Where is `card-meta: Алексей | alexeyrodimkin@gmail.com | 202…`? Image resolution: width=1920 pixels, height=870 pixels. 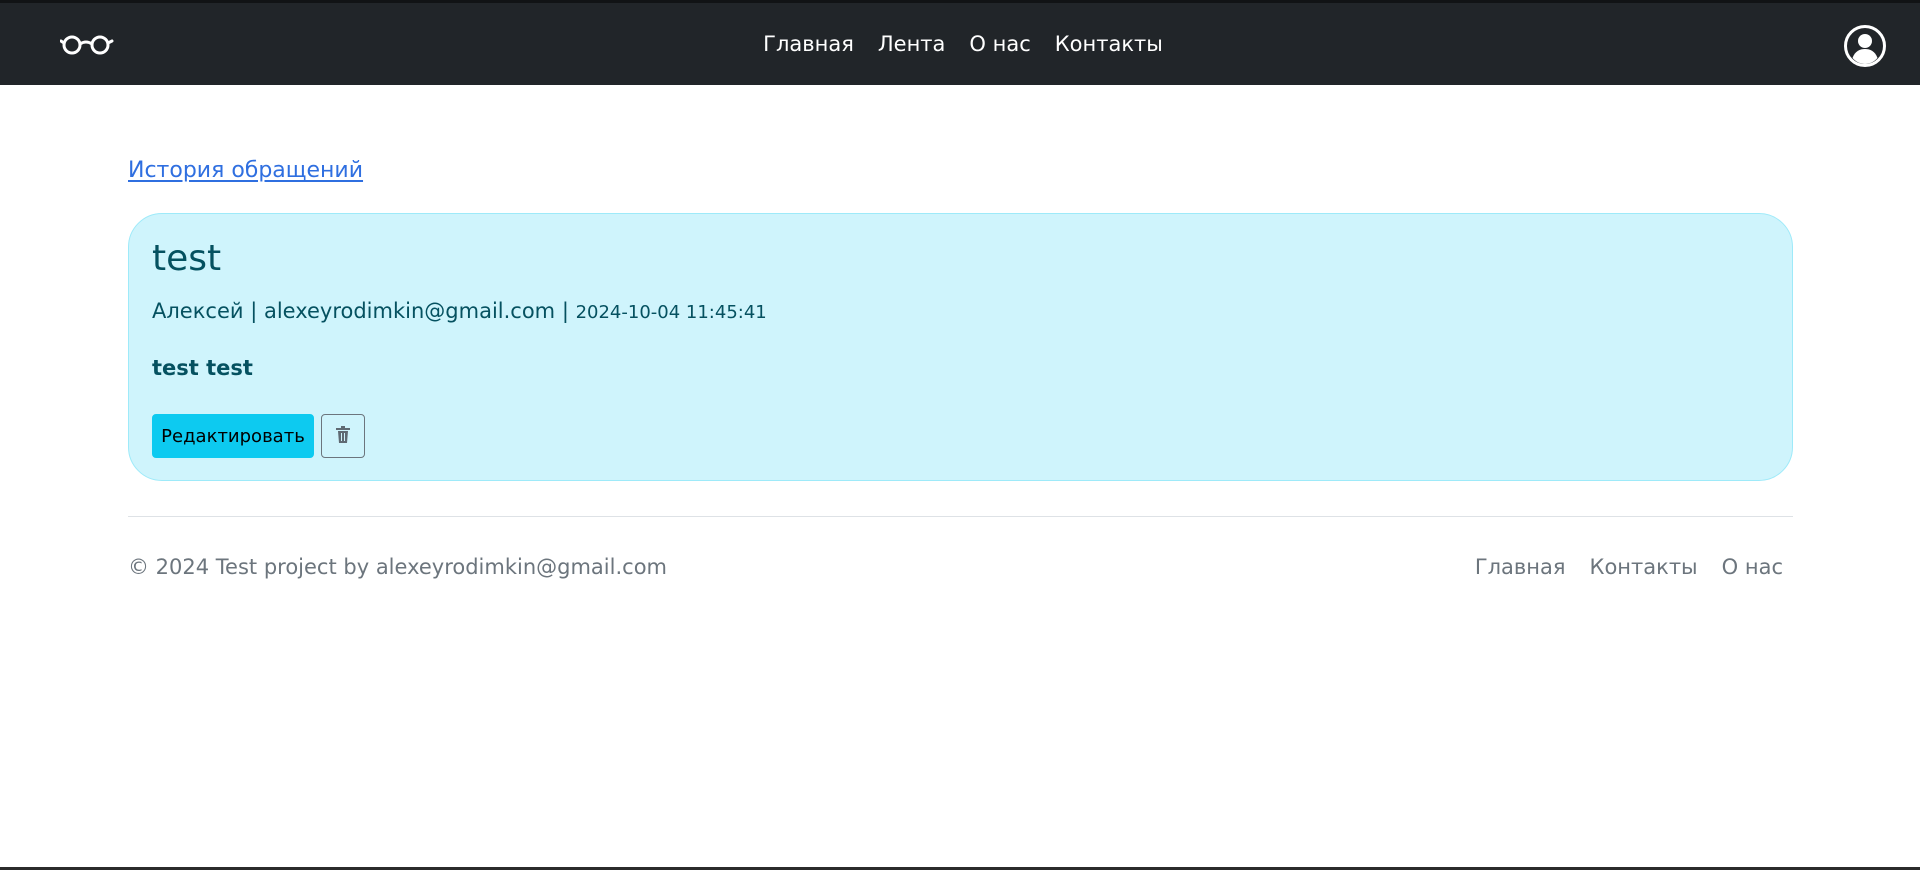 card-meta: Алексей | alexeyrodimkin@gmail.com | 202… is located at coordinates (459, 311).